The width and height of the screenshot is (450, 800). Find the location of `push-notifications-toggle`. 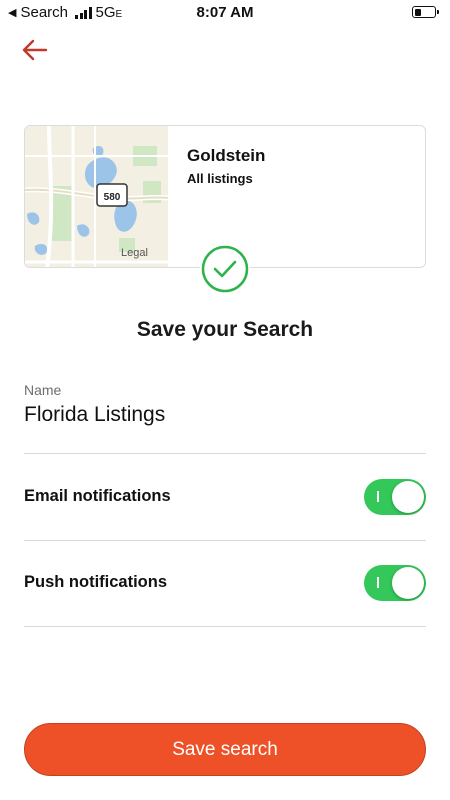

push-notifications-toggle is located at coordinates (395, 583).